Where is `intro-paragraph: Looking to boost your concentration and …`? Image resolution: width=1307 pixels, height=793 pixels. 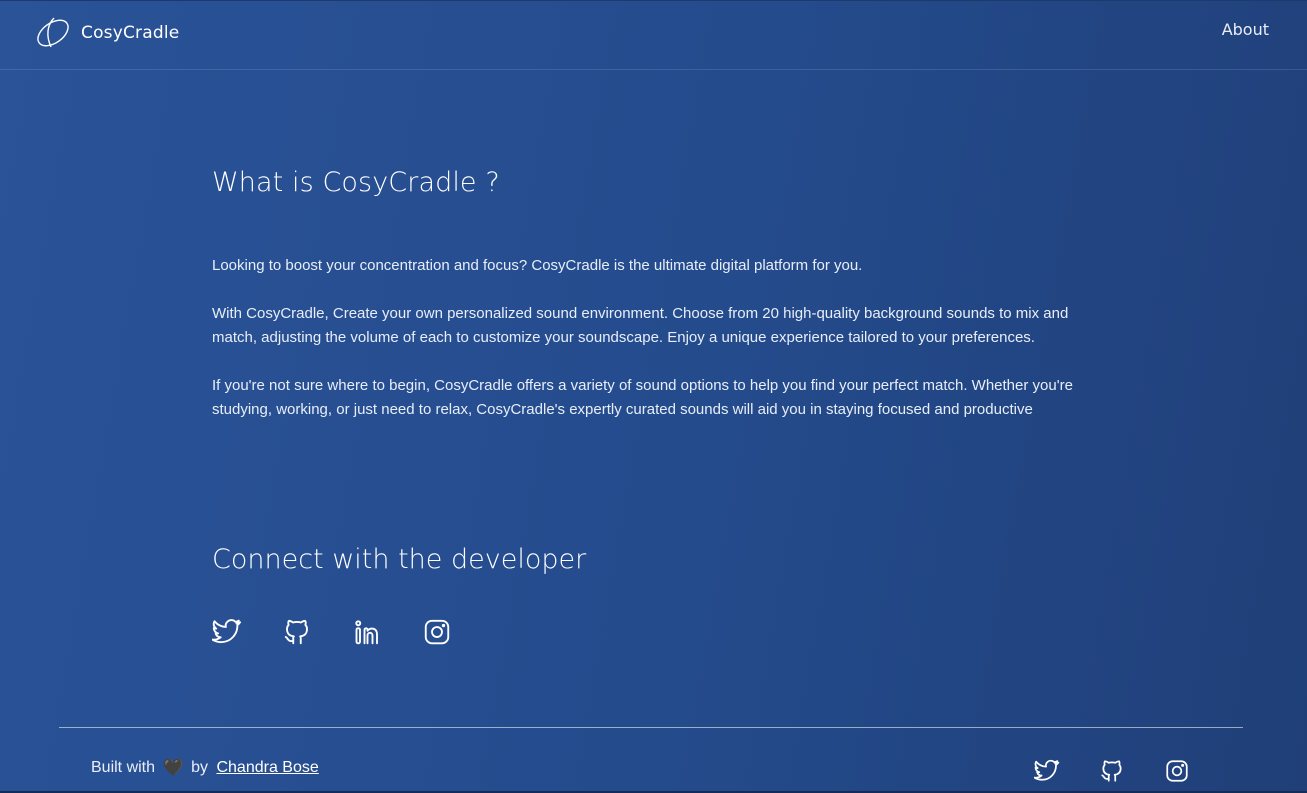 intro-paragraph: Looking to boost your concentration and … is located at coordinates (537, 265).